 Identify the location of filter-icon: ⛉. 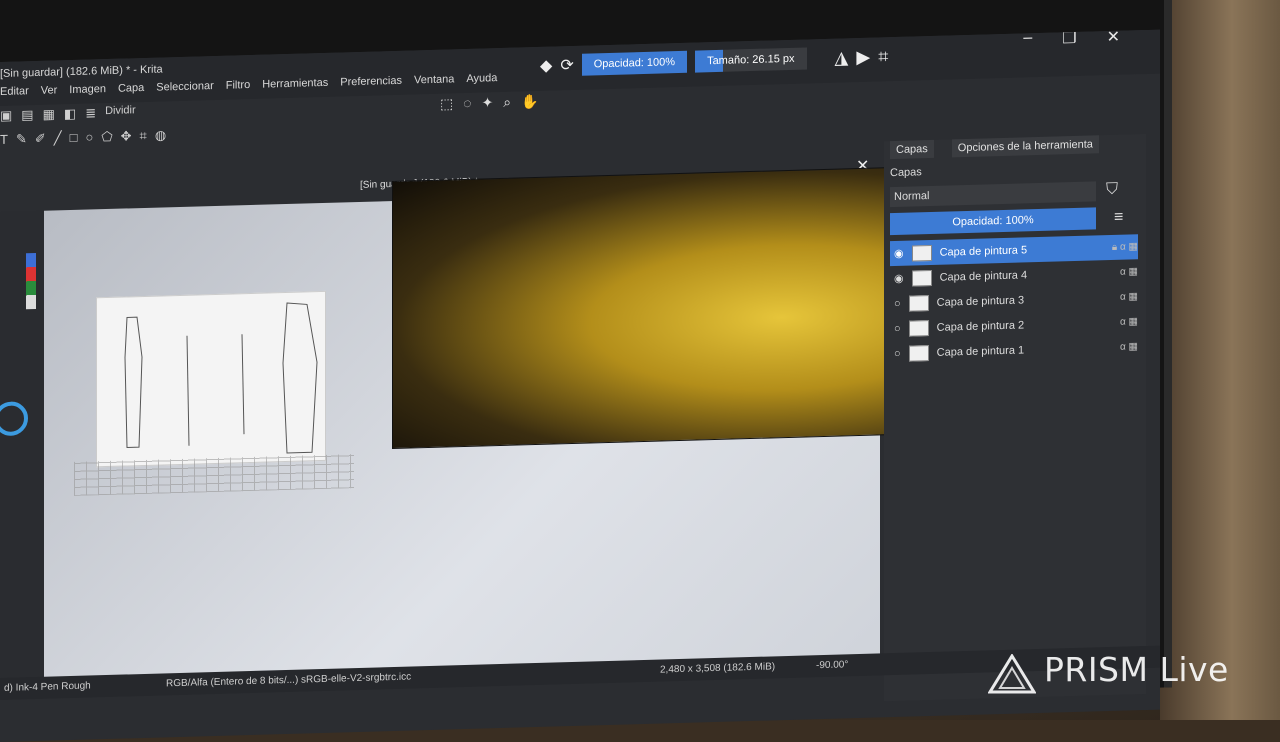
(1112, 190).